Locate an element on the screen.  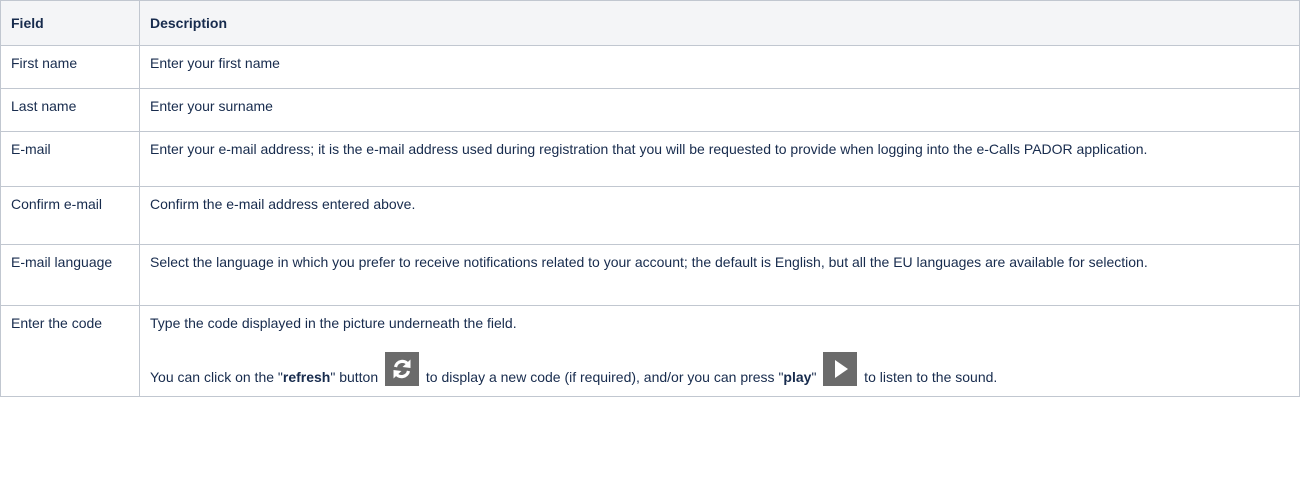
field-cell: Last name is located at coordinates (70, 110).